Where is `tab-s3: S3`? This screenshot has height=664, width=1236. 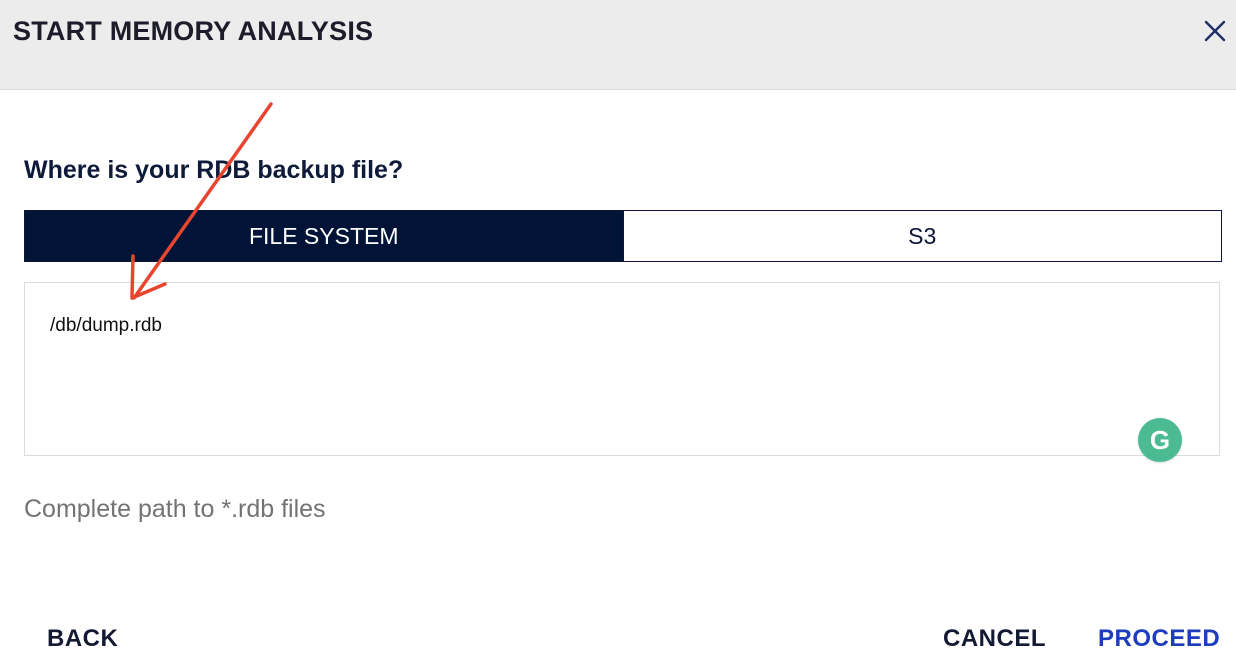
tab-s3: S3 is located at coordinates (921, 236).